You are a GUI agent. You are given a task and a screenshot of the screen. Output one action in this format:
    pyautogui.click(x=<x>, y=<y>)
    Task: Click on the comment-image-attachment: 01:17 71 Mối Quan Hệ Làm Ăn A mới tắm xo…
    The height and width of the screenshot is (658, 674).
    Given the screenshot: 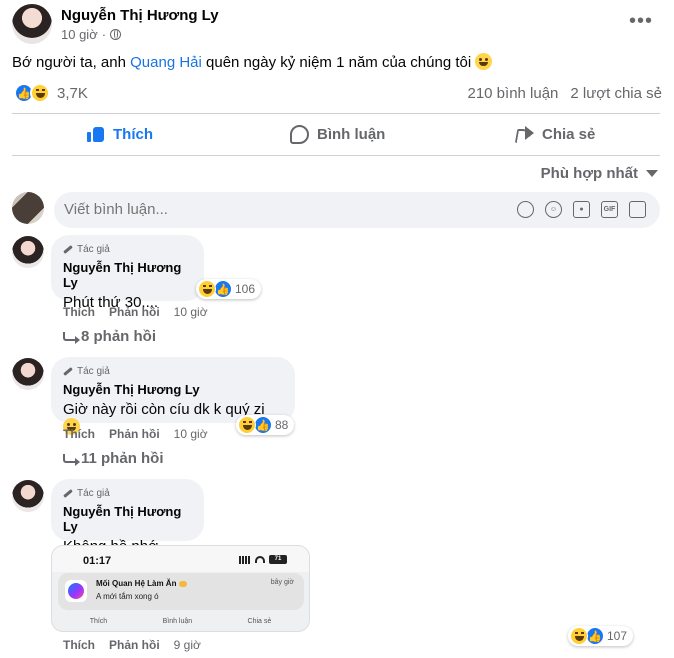 What is the action you would take?
    pyautogui.click(x=180, y=588)
    